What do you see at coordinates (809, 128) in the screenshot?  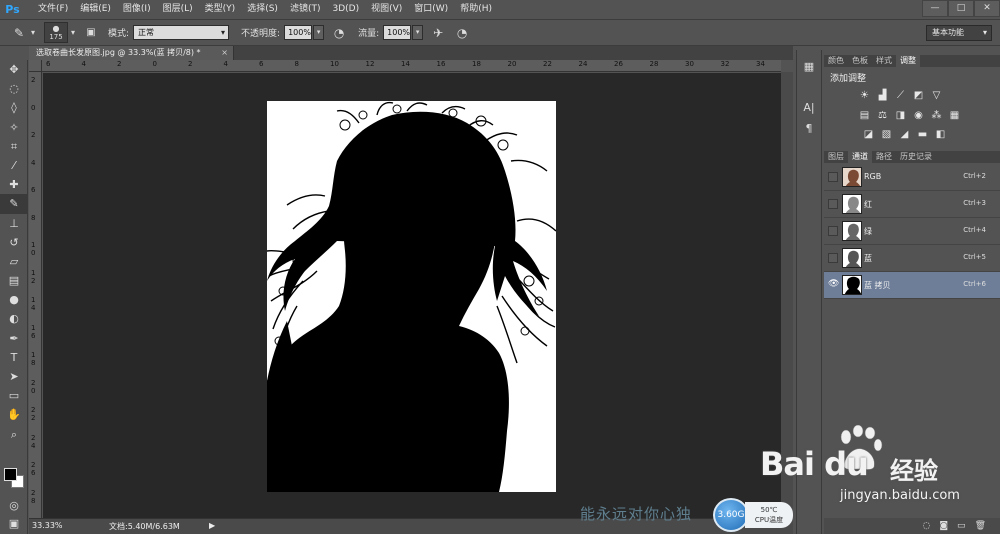 I see `paragraph-panel-icon: ¶` at bounding box center [809, 128].